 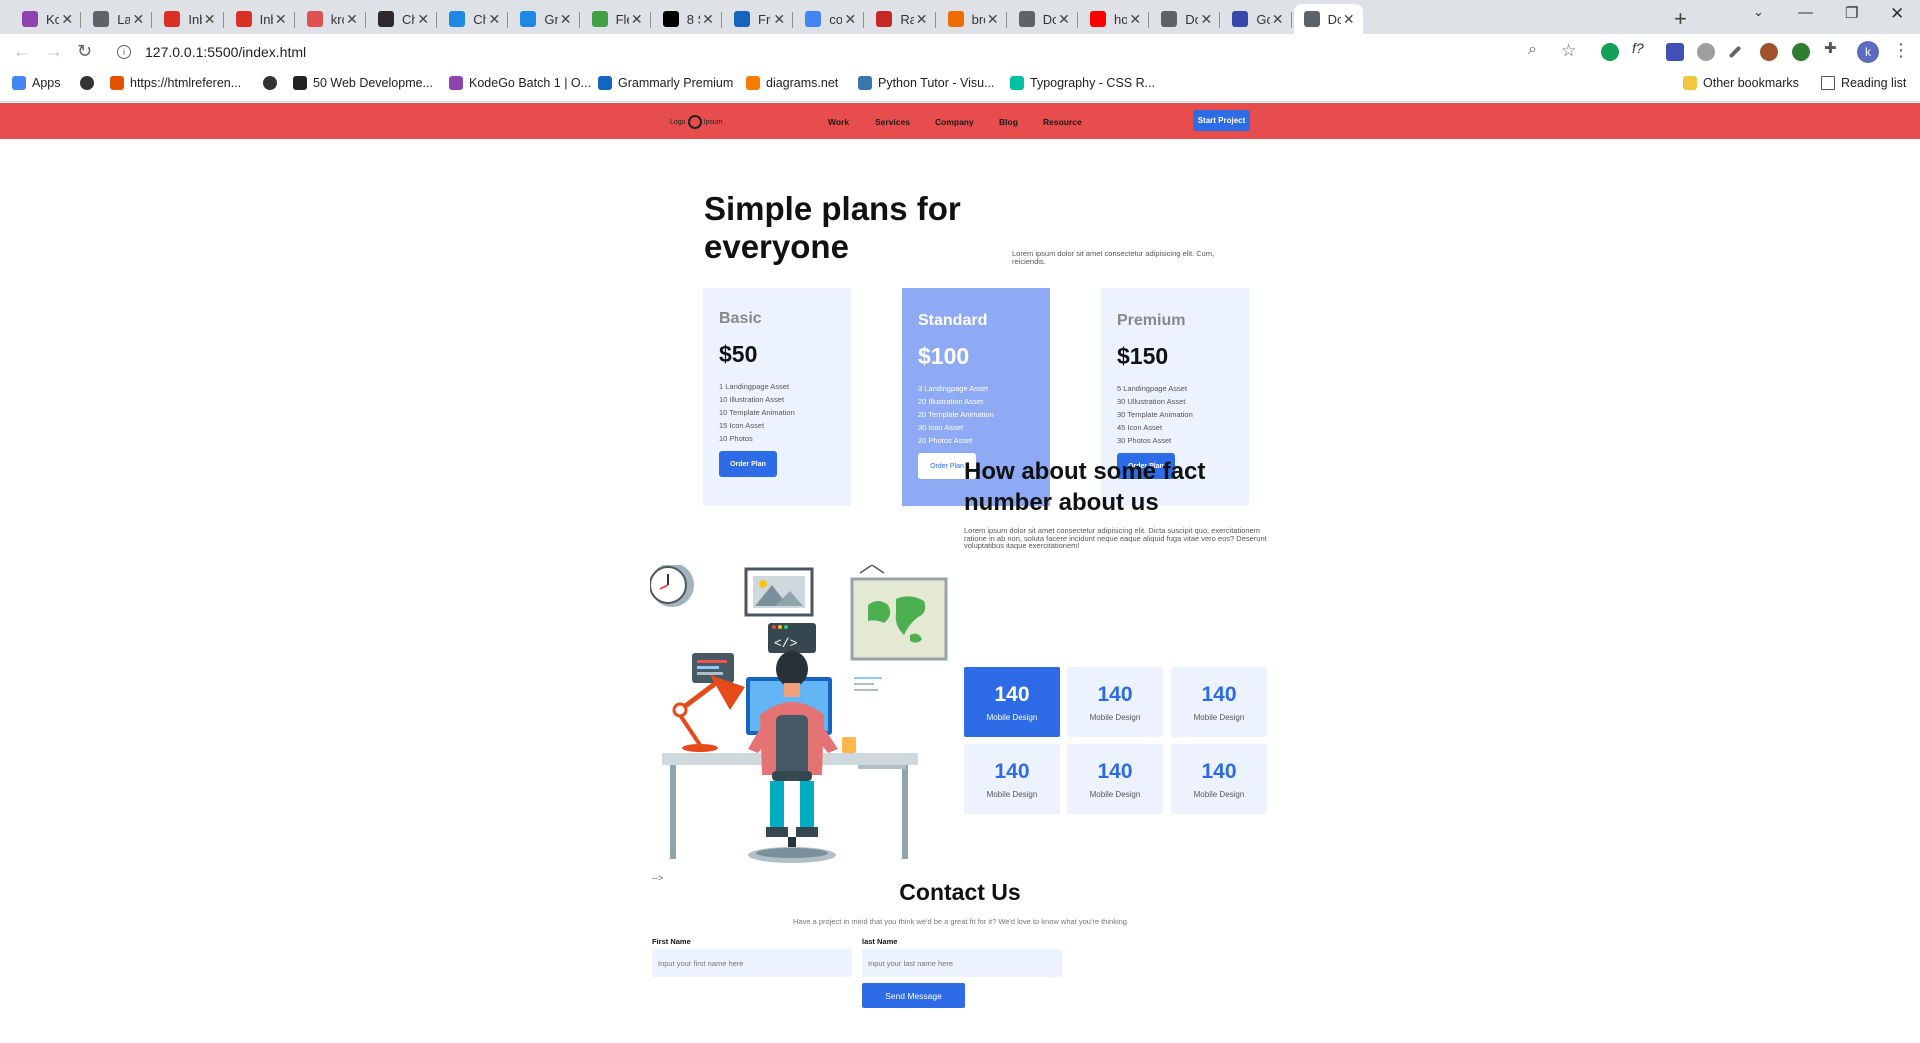 I want to click on browser-tab: colo✕, so click(x=830, y=19).